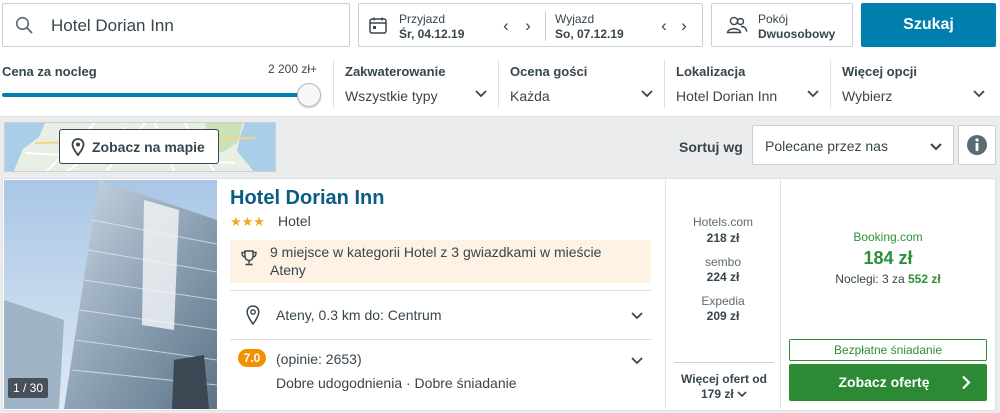 The height and width of the screenshot is (413, 1000). I want to click on rating-count: (opinie: 2653), so click(319, 359).